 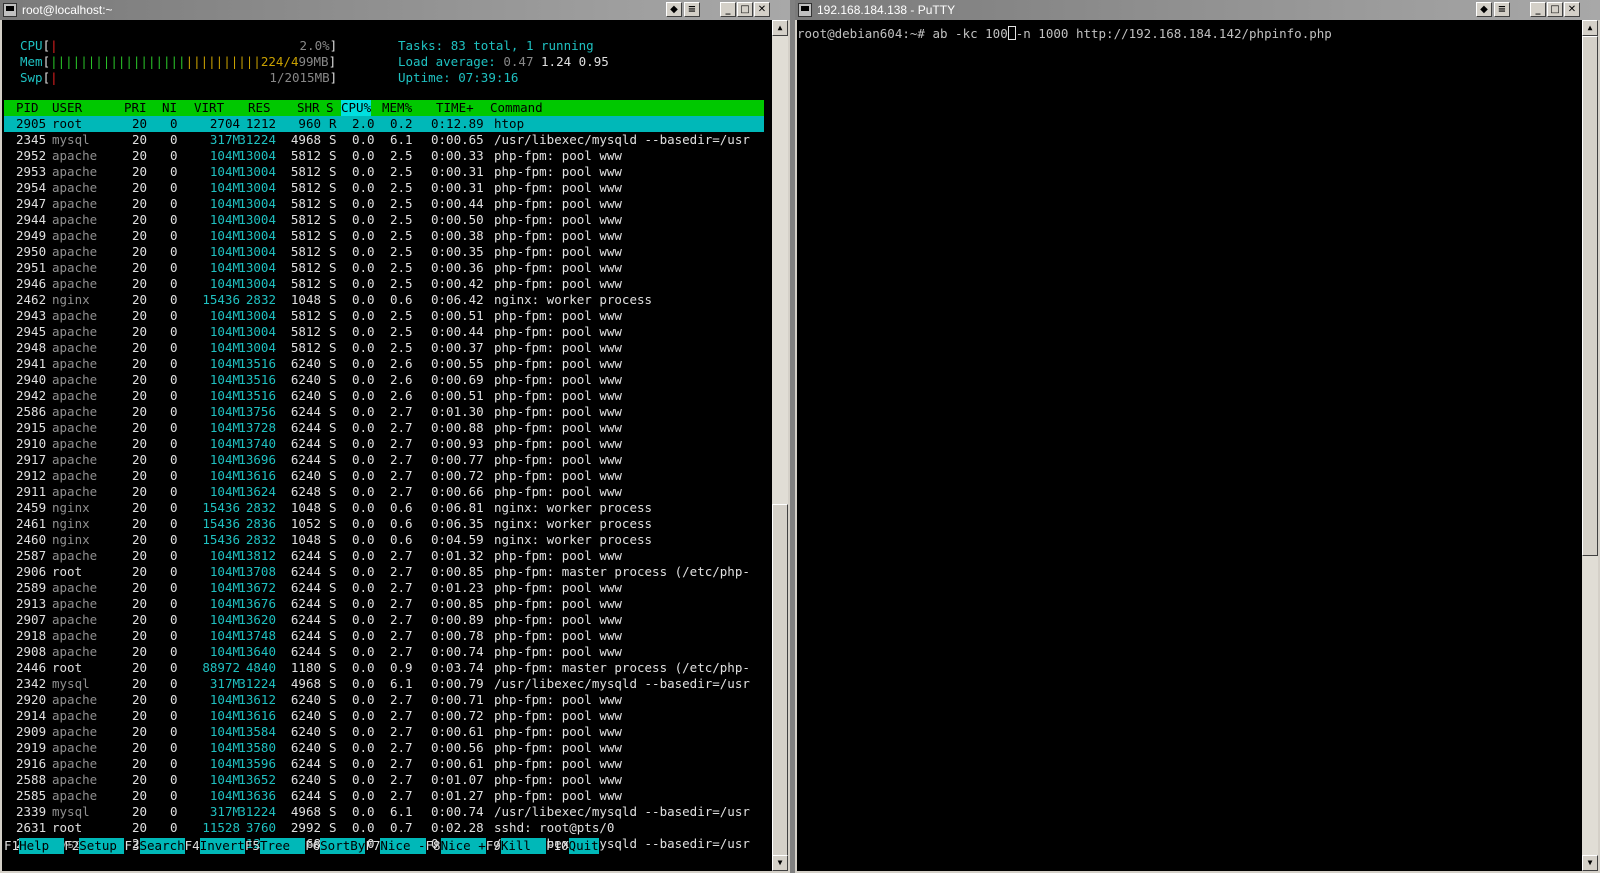 I want to click on col-pri: PRI, so click(x=135, y=108).